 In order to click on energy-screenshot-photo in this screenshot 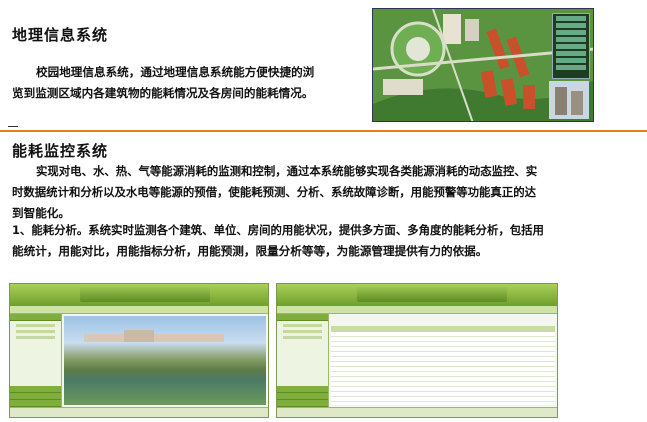, I will do `click(139, 350)`.